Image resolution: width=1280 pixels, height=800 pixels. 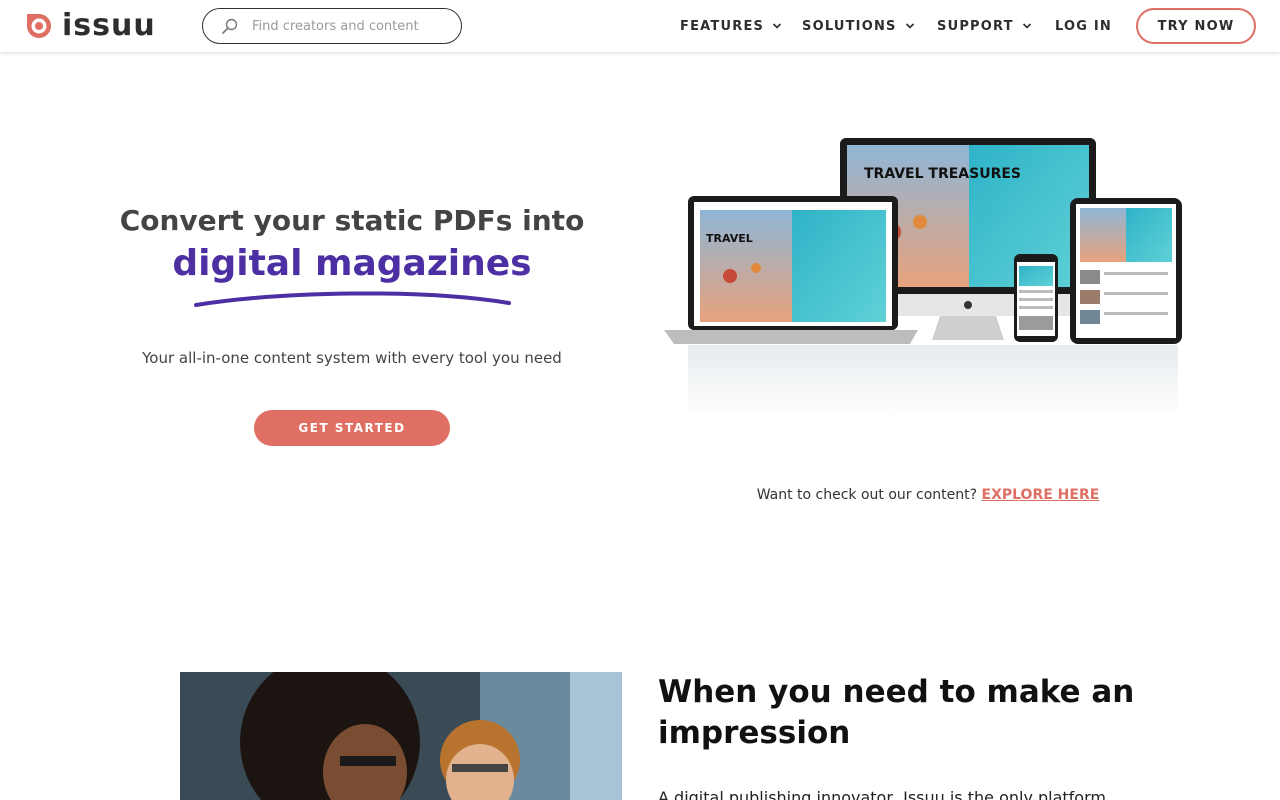 What do you see at coordinates (109, 25) in the screenshot?
I see `logo-wordmark: issuu` at bounding box center [109, 25].